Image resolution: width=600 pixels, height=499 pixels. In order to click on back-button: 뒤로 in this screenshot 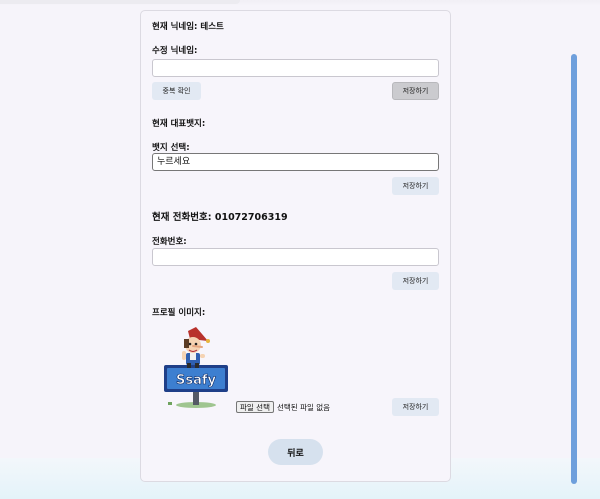, I will do `click(295, 452)`.